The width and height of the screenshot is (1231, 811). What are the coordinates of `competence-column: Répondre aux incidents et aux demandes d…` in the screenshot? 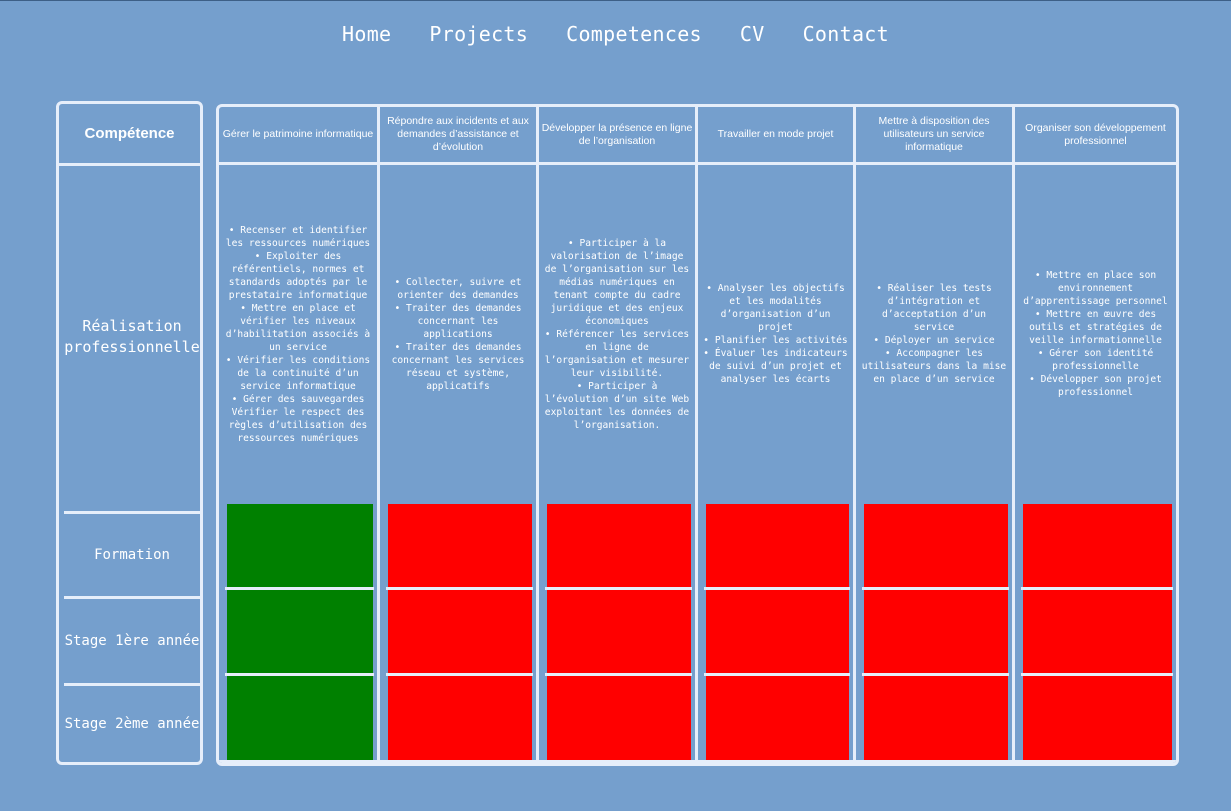 It's located at (459, 435).